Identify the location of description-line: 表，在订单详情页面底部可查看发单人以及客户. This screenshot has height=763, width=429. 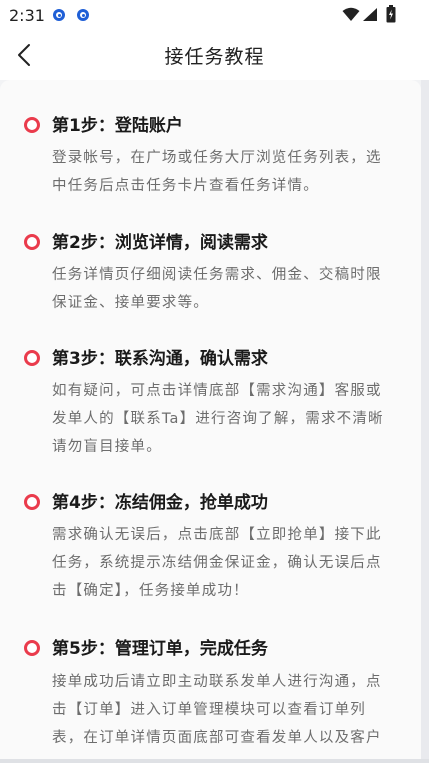
(217, 738).